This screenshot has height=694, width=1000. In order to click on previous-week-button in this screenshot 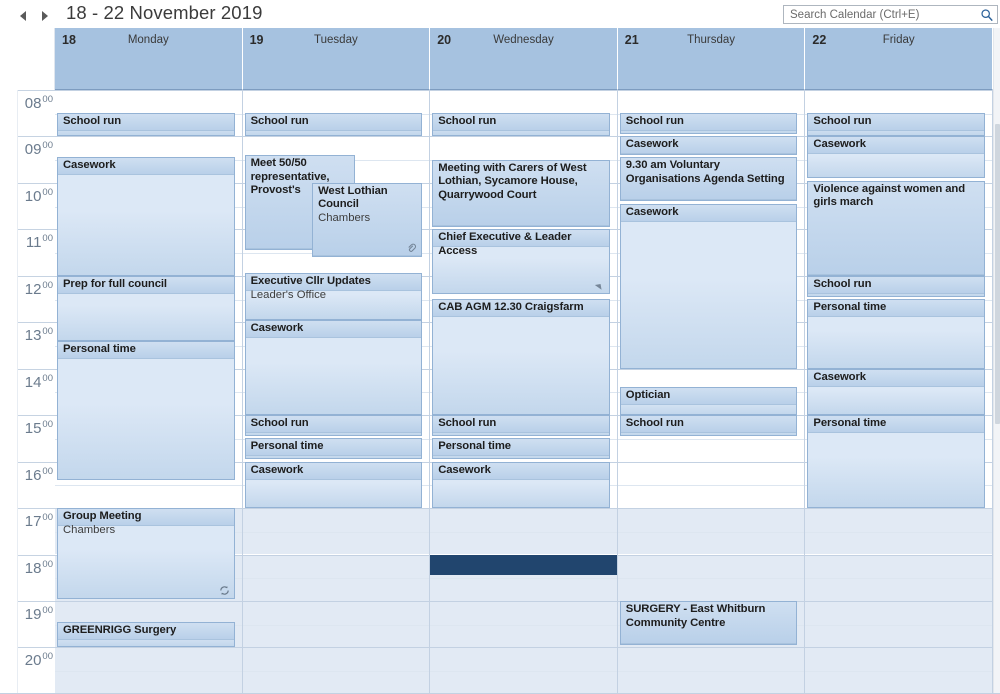, I will do `click(25, 15)`.